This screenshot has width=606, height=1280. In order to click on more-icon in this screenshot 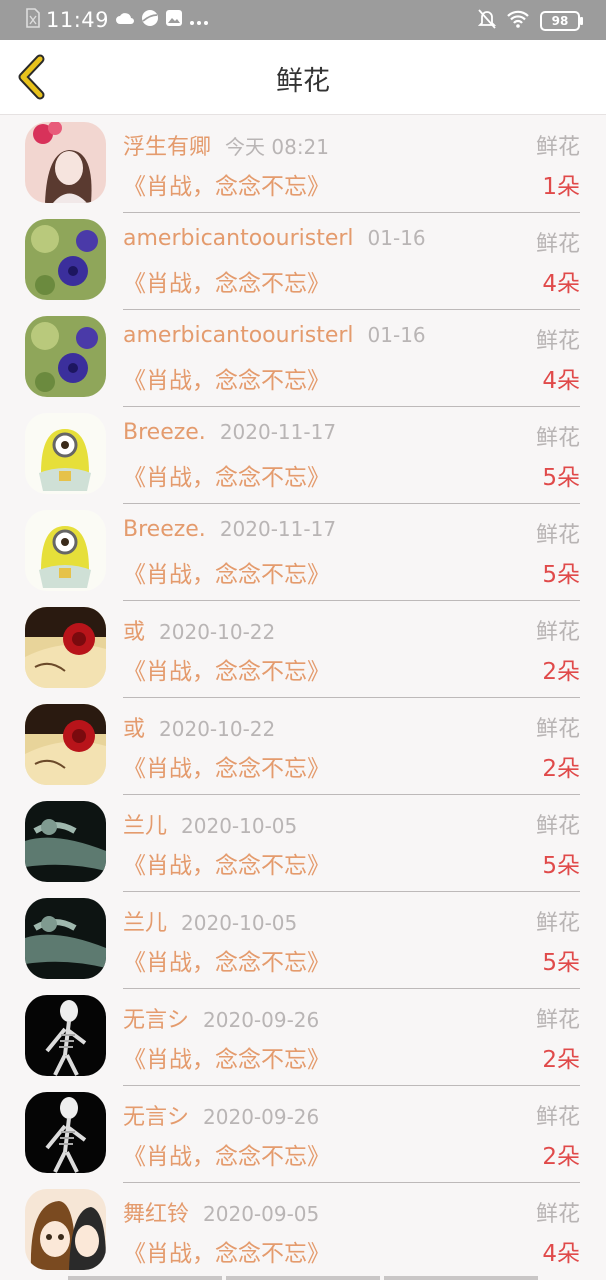, I will do `click(199, 20)`.